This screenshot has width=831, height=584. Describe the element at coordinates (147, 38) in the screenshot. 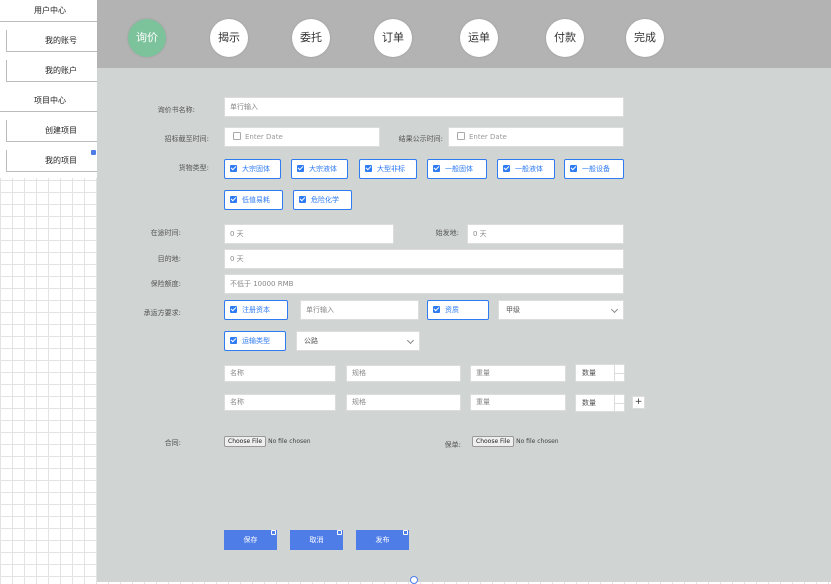

I see `step-inquiry: 询价` at that location.